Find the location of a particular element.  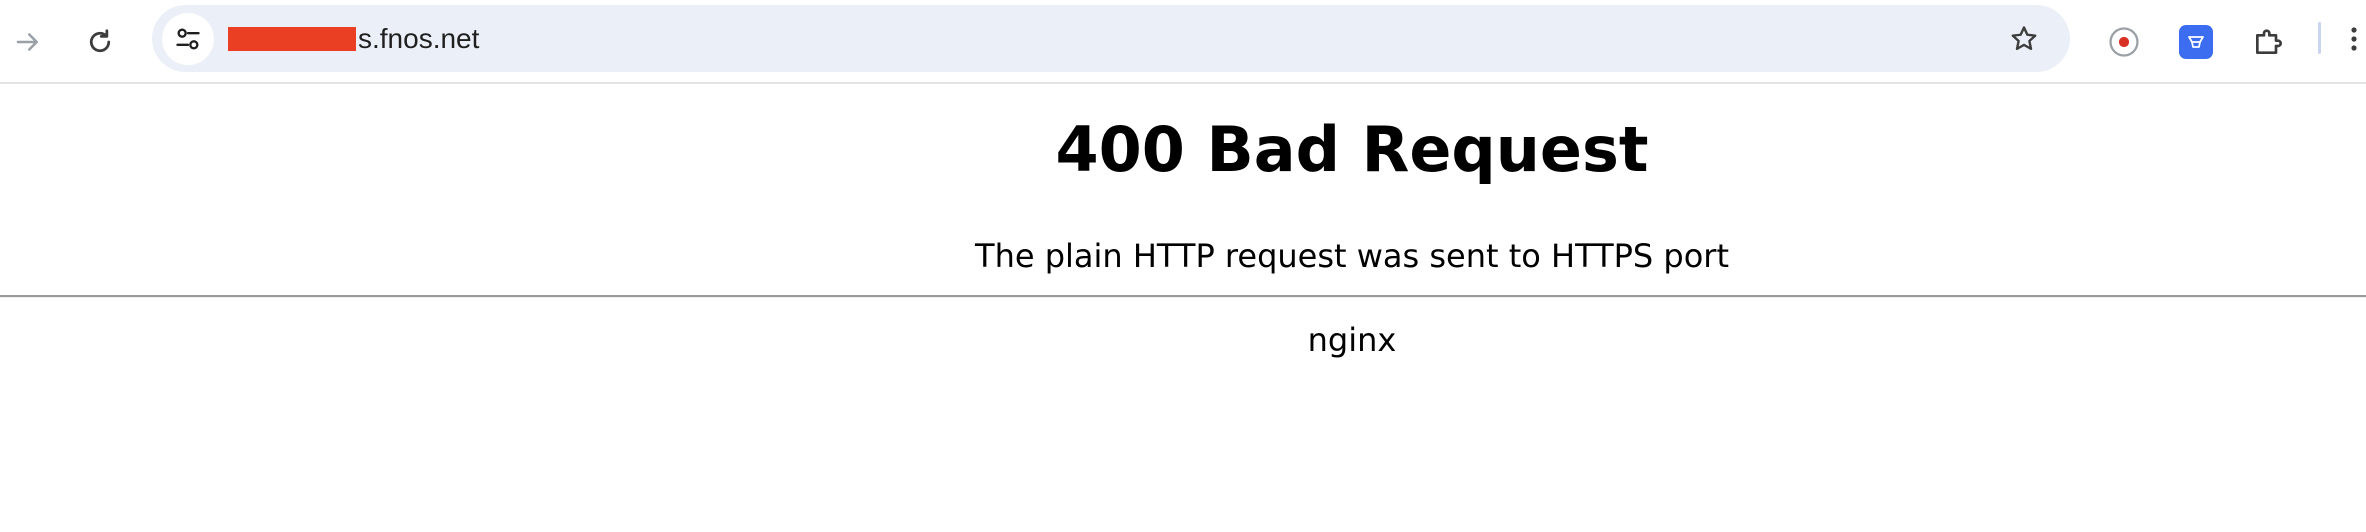

record-extension-button is located at coordinates (2124, 42).